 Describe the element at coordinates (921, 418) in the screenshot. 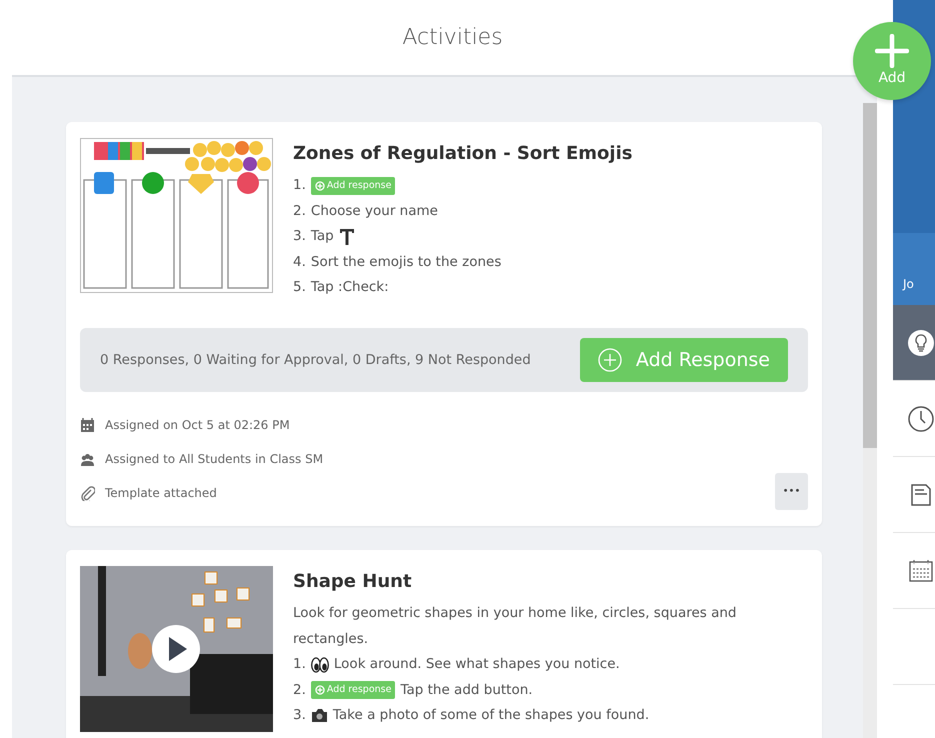

I see `clock-icon` at that location.